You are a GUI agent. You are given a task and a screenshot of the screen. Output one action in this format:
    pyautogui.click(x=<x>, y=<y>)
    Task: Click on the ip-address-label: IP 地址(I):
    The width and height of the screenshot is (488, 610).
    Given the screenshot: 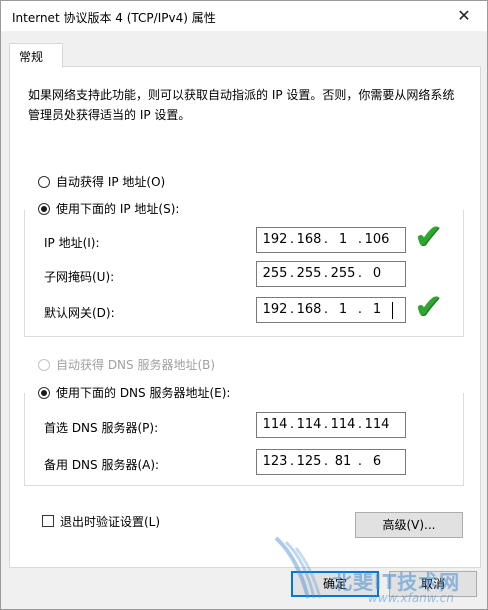 What is the action you would take?
    pyautogui.click(x=72, y=243)
    